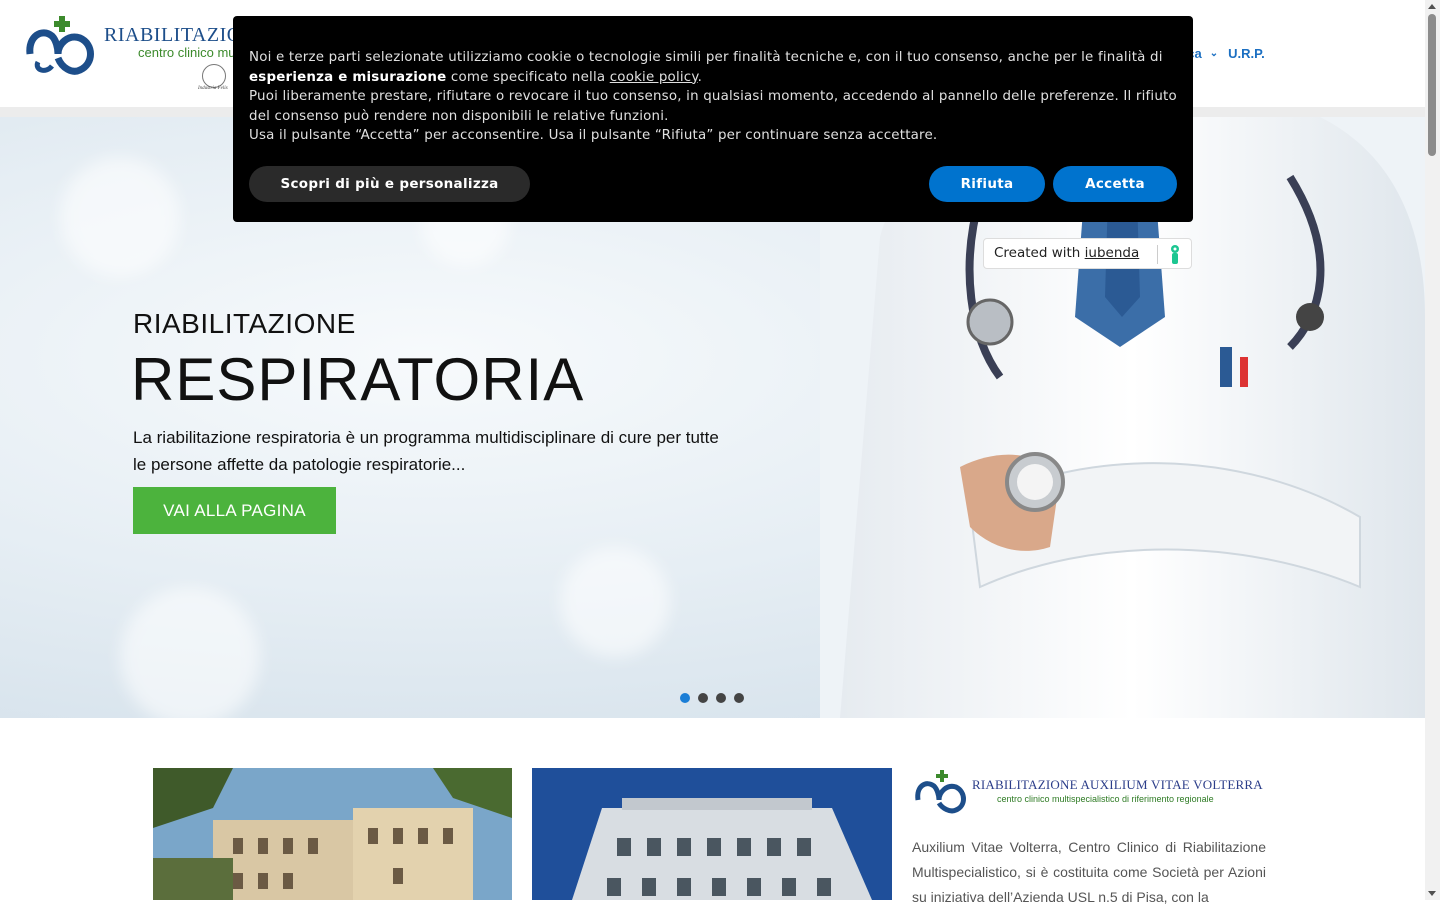 The image size is (1440, 910). Describe the element at coordinates (214, 76) in the screenshot. I see `seal-icon` at that location.